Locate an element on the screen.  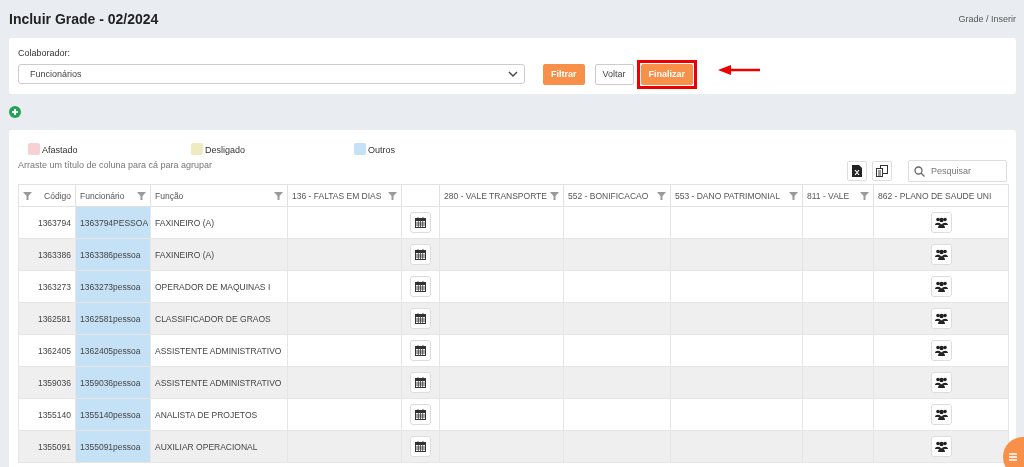
column-chooser-button is located at coordinates (882, 171).